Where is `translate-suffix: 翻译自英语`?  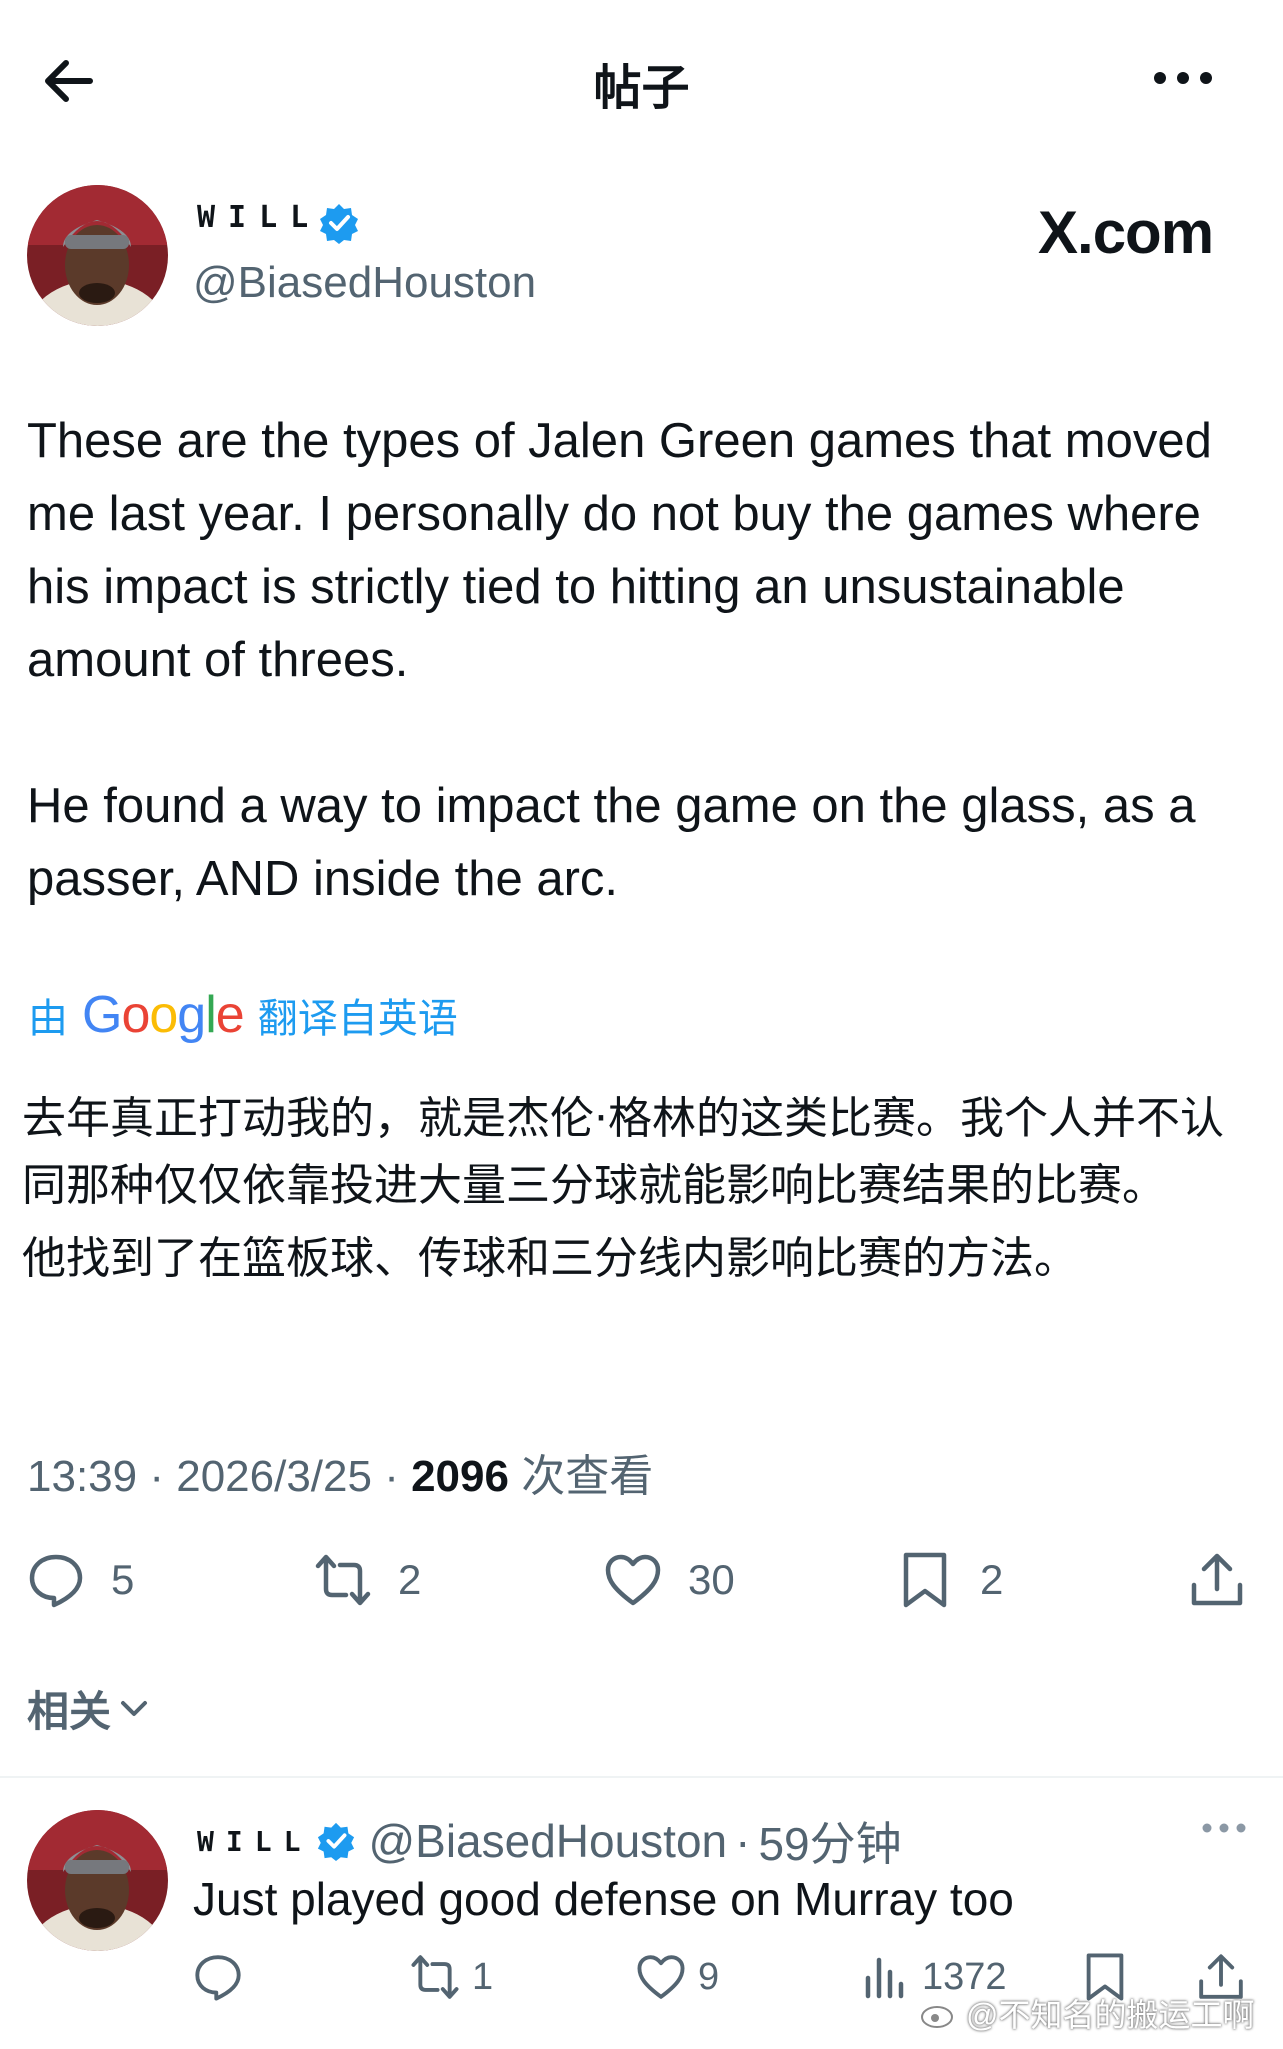
translate-suffix: 翻译自英语 is located at coordinates (357, 1019).